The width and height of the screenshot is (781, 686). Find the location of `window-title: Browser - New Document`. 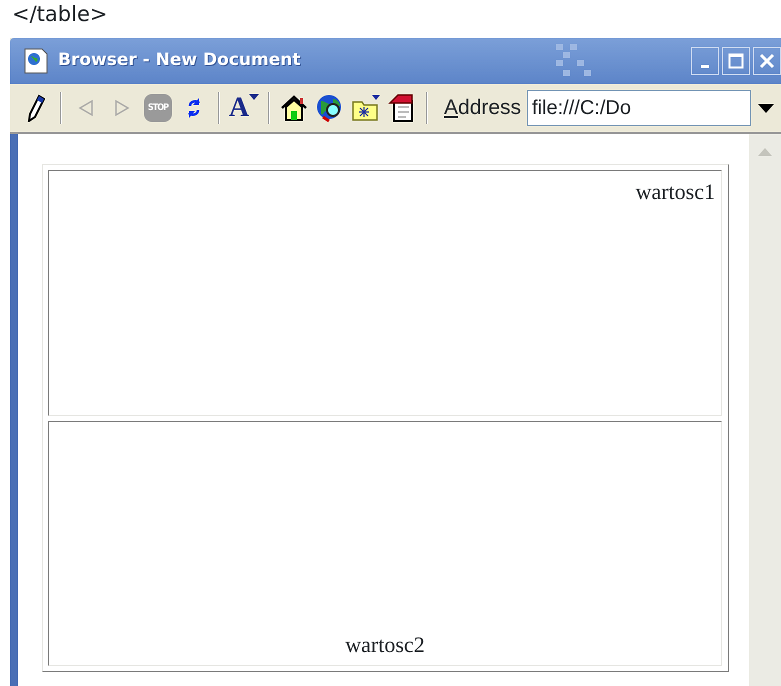

window-title: Browser - New Document is located at coordinates (179, 60).